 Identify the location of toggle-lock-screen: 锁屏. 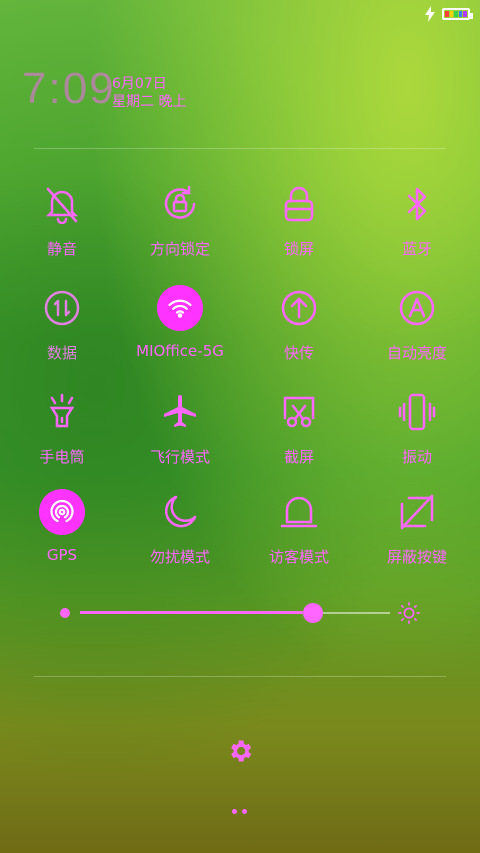
(299, 225).